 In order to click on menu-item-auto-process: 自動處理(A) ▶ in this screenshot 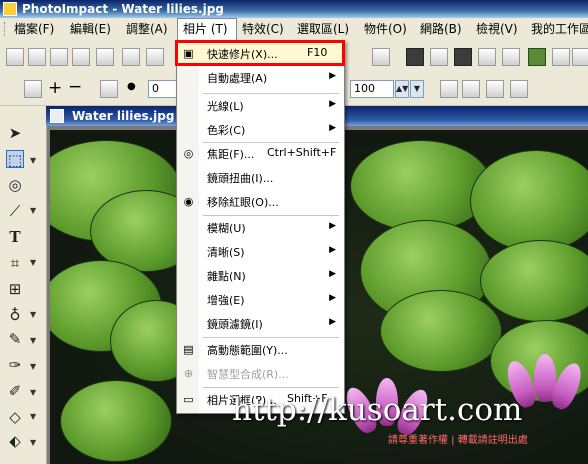, I will do `click(260, 78)`.